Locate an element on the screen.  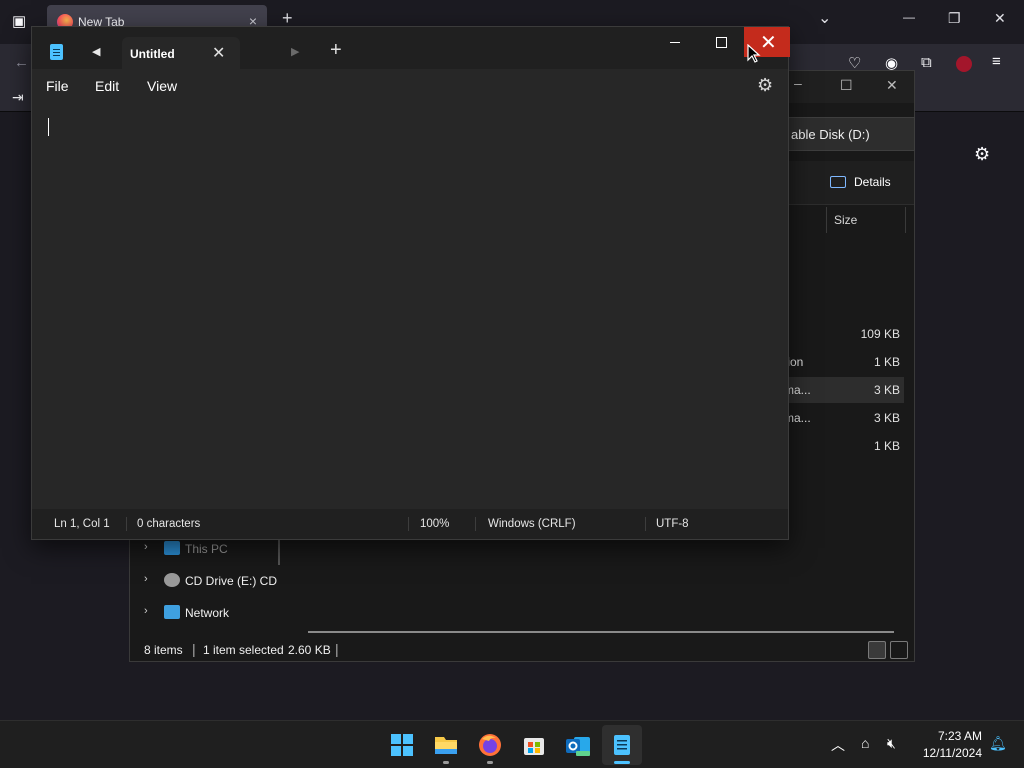
microsoft-store-icon is located at coordinates (534, 746).